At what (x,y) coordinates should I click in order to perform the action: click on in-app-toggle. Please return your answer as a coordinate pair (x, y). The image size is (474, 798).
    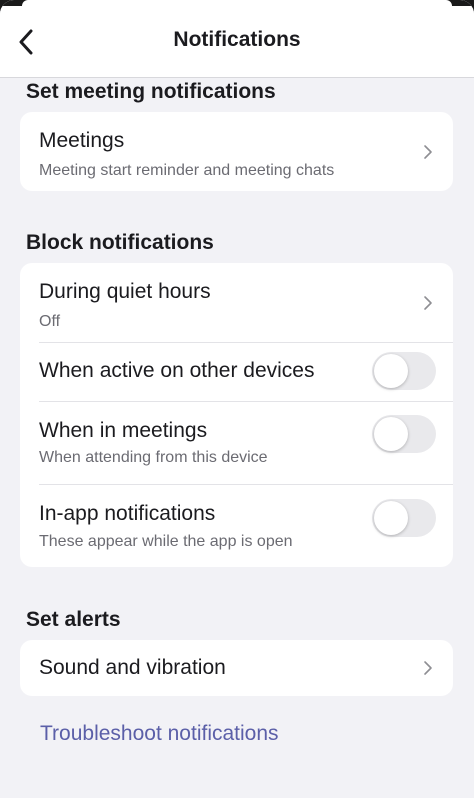
    Looking at the image, I should click on (404, 518).